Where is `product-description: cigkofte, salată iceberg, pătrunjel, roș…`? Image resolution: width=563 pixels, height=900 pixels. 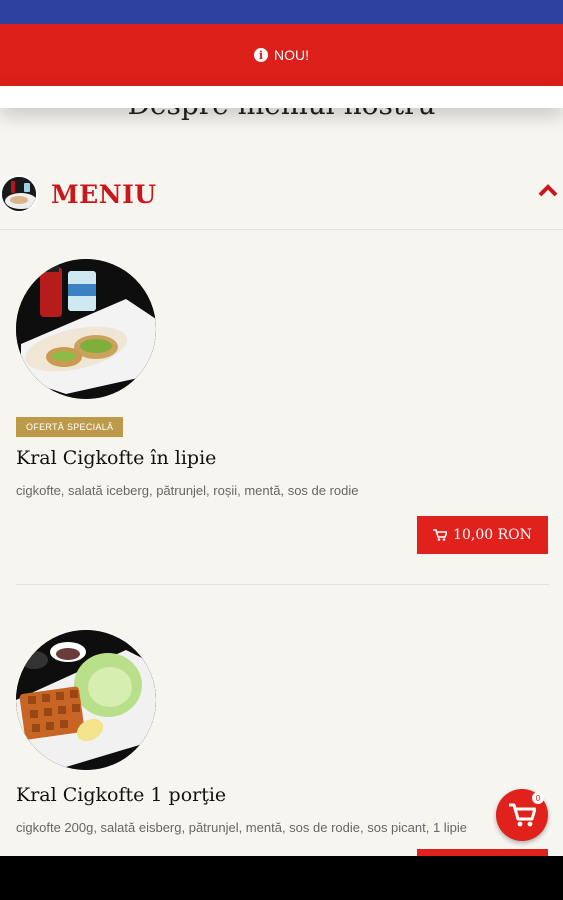
product-description: cigkofte, salată iceberg, pătrunjel, roș… is located at coordinates (187, 490).